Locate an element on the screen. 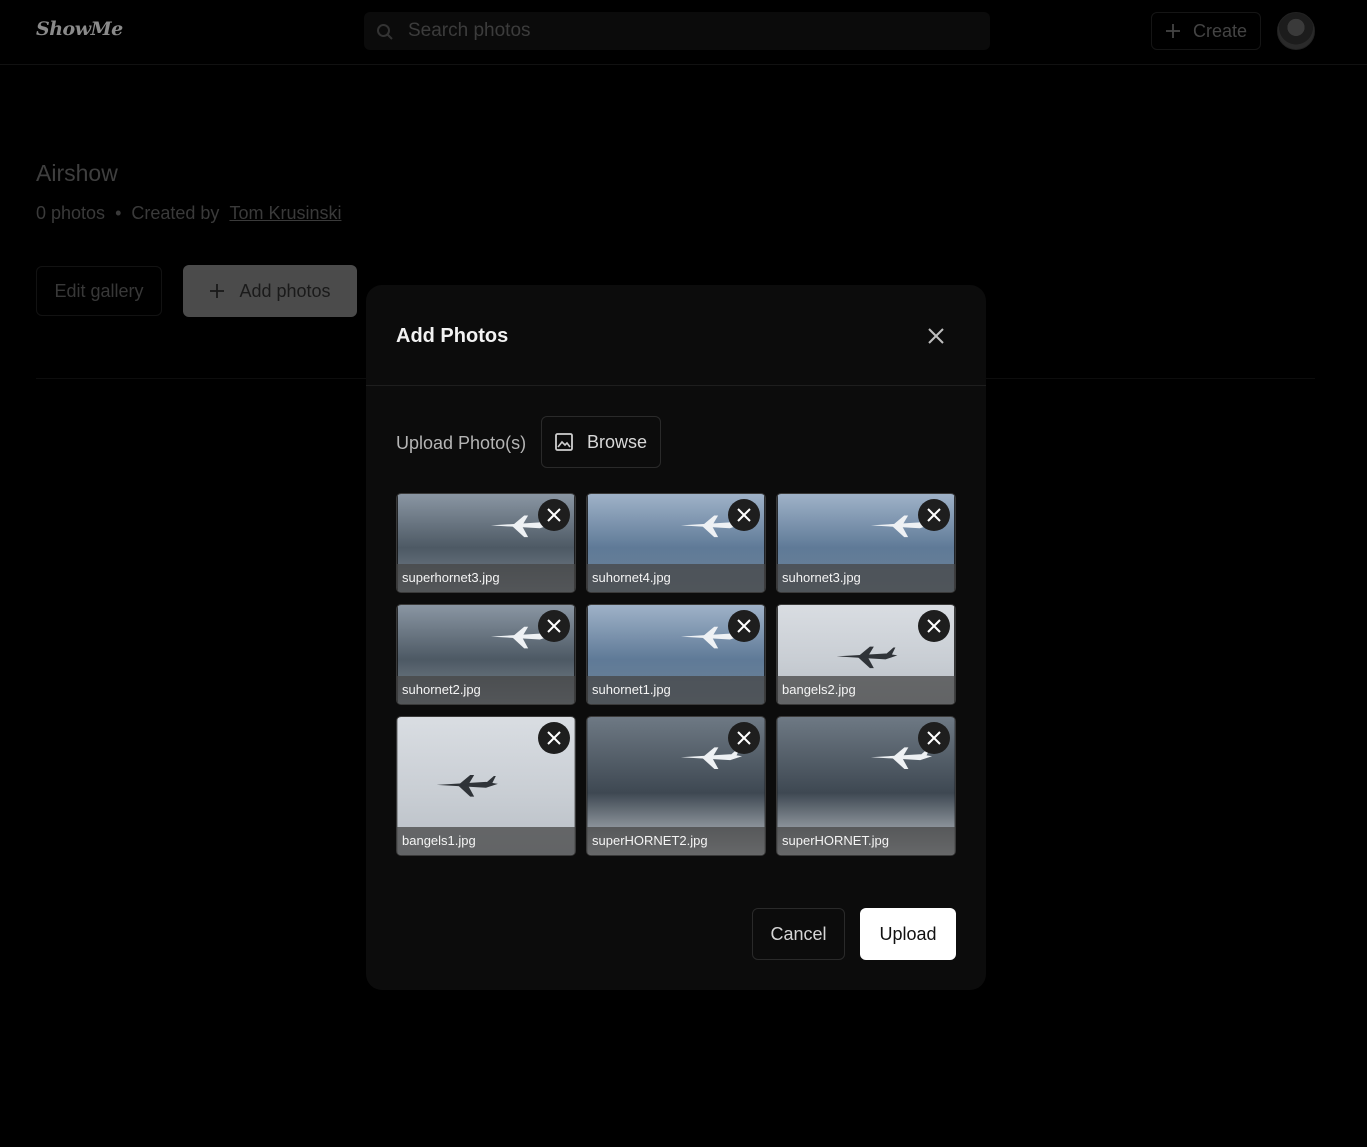 The height and width of the screenshot is (1147, 1367). file-tile: superHORNET2.jpg is located at coordinates (676, 786).